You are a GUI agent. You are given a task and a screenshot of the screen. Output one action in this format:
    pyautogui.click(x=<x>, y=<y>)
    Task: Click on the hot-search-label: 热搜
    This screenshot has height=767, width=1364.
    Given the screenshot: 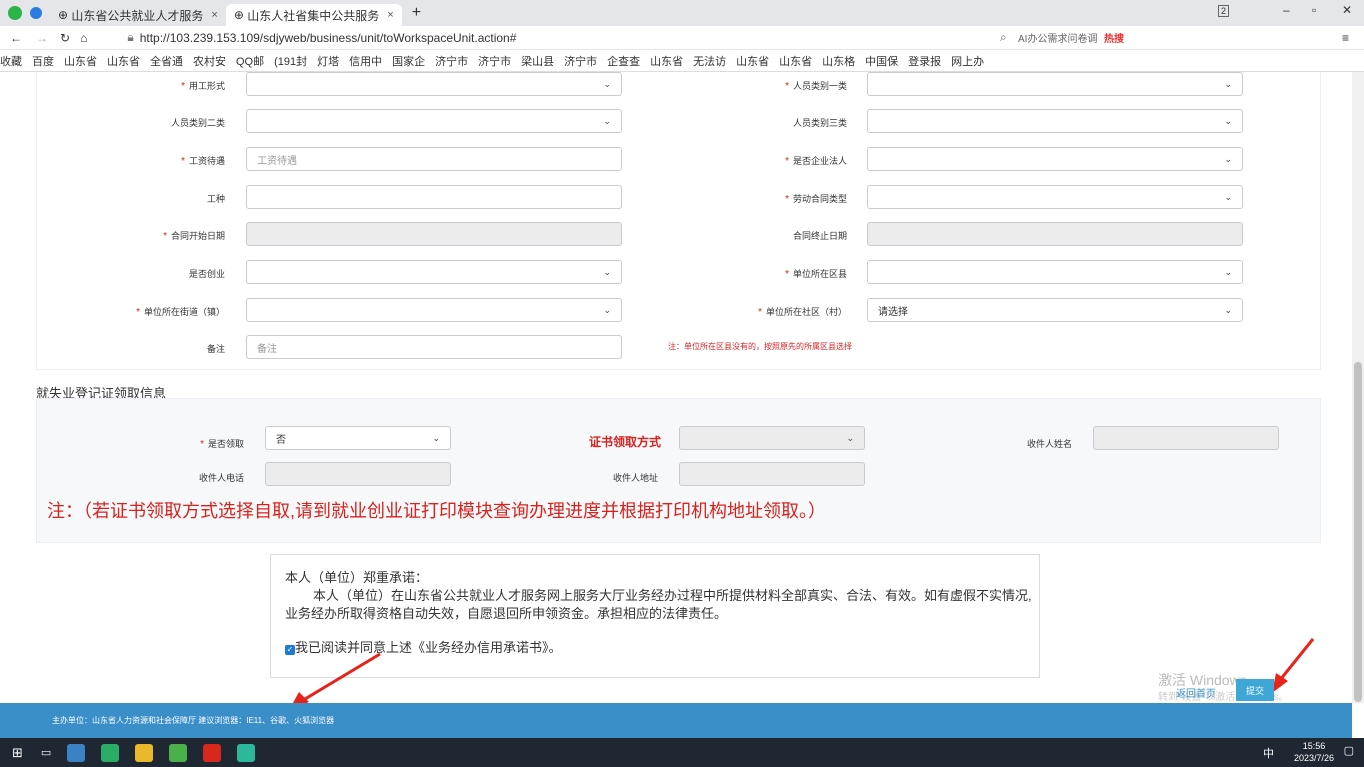 What is the action you would take?
    pyautogui.click(x=1114, y=37)
    